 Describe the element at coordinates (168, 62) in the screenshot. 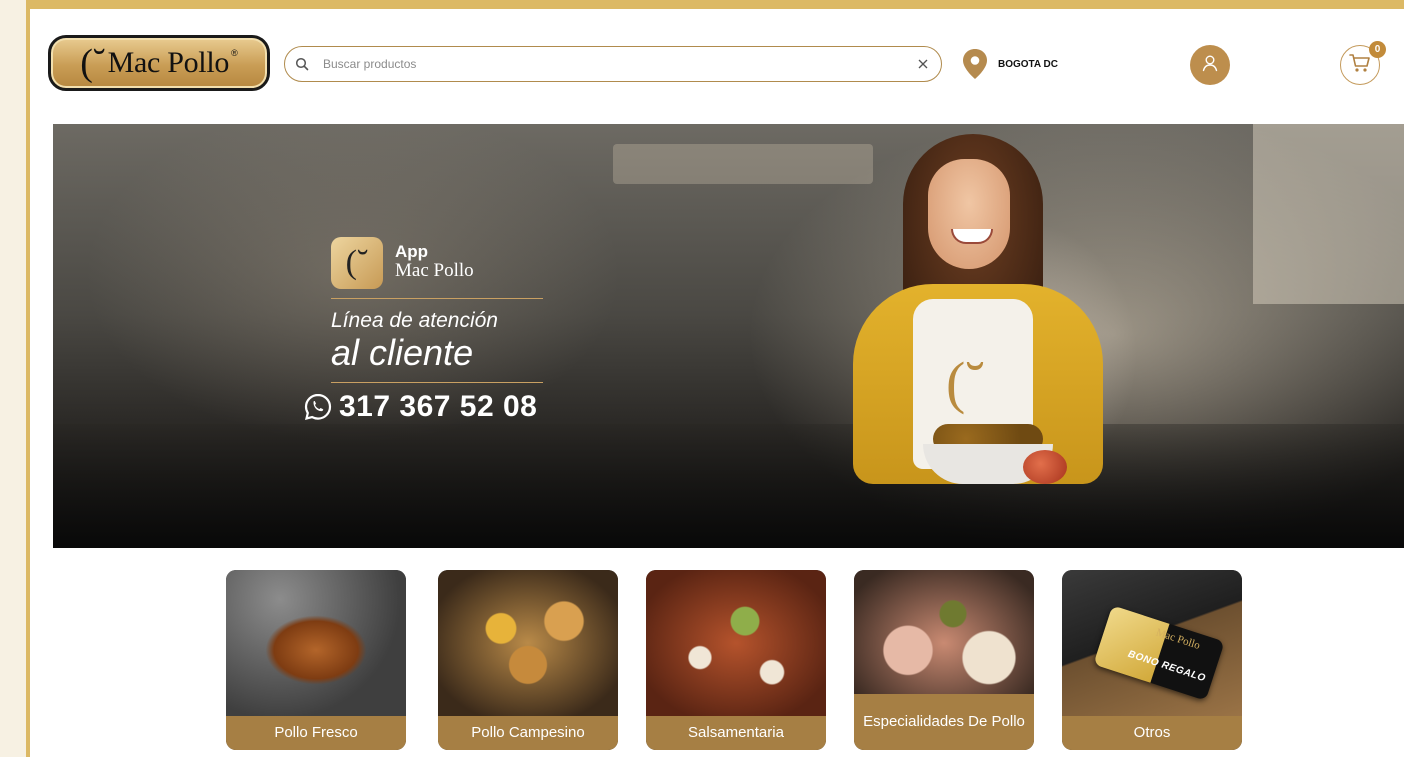

I see `logo-text: Mac Pollo` at that location.